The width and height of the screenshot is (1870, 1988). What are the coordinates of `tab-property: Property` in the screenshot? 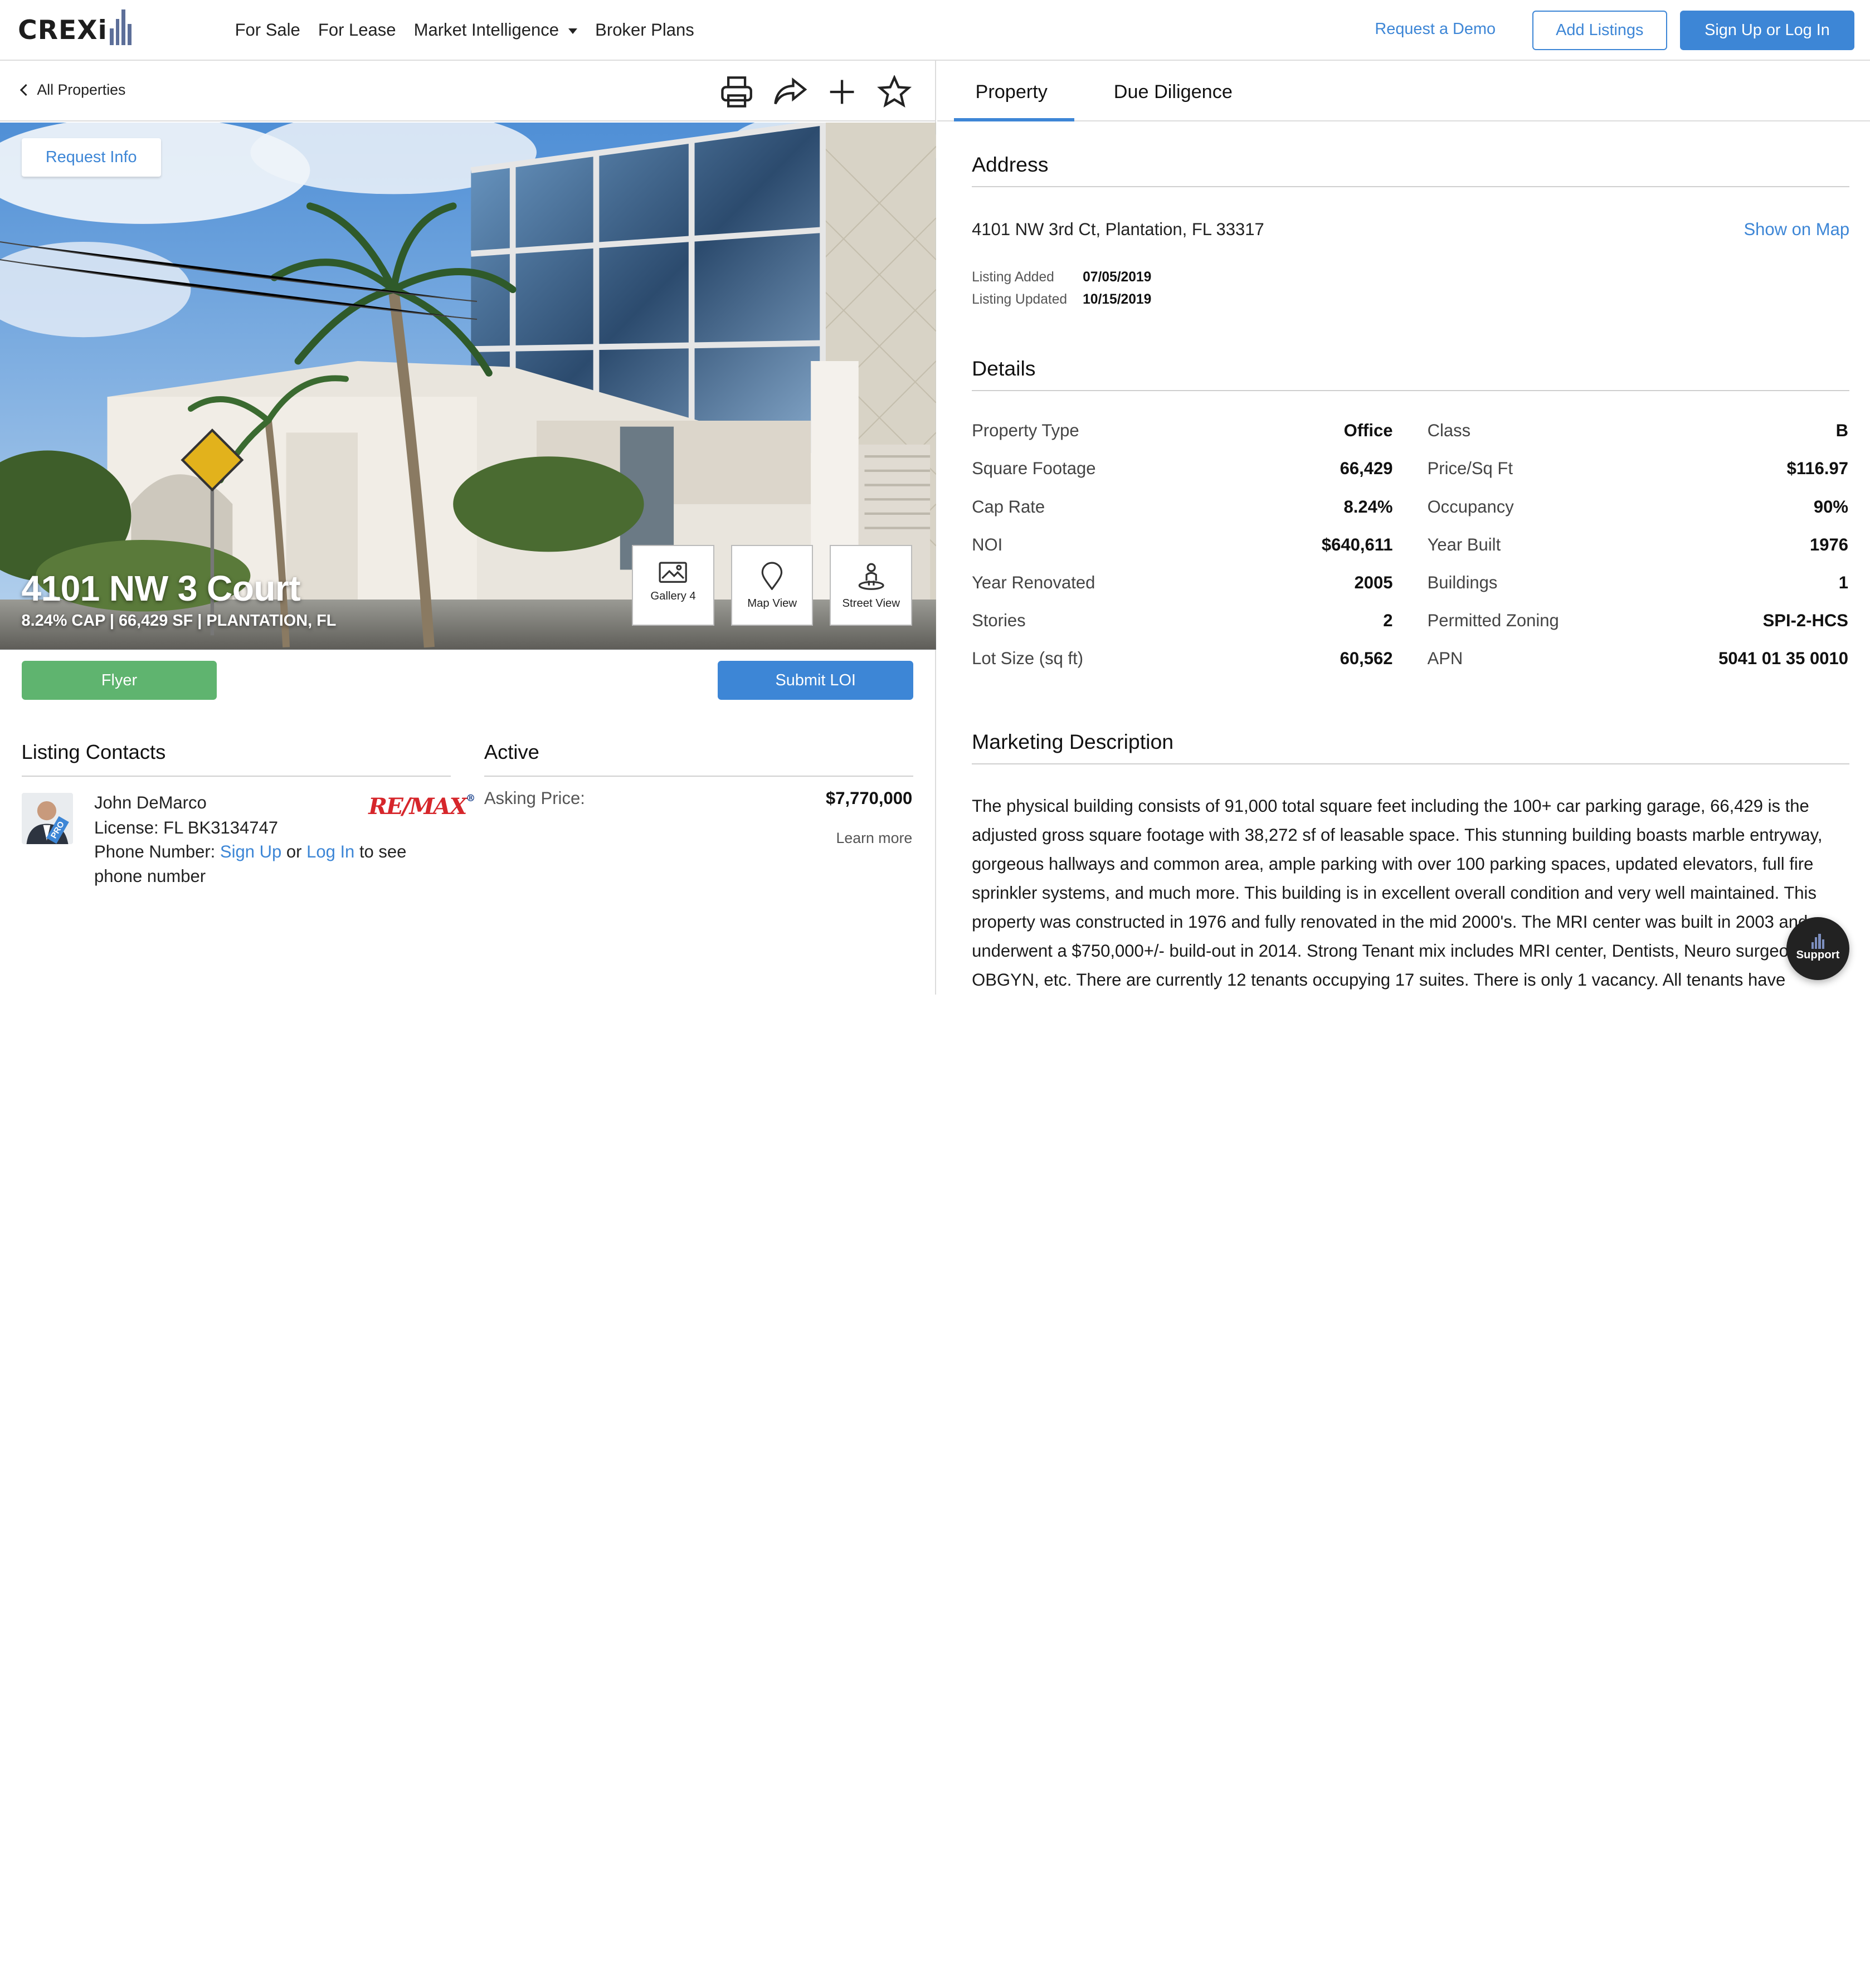 It's located at (1012, 92).